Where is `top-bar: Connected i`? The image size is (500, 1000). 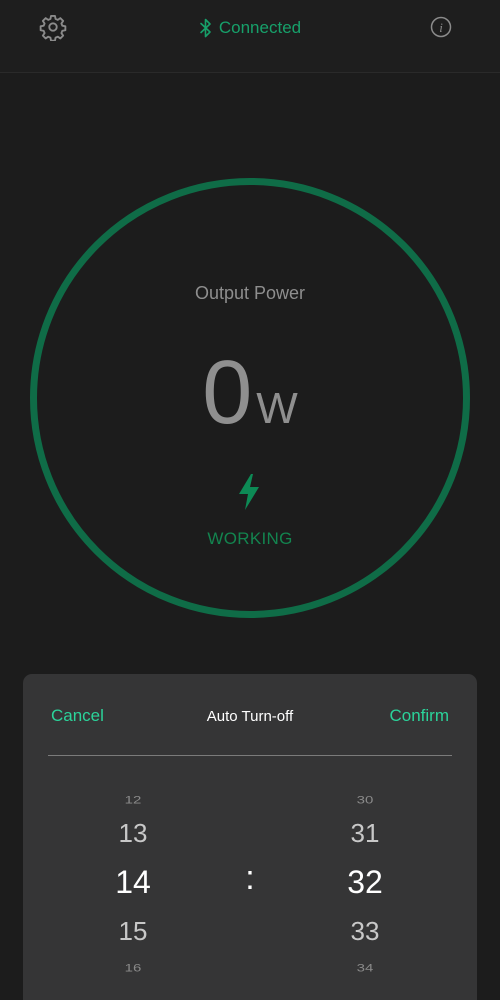 top-bar: Connected i is located at coordinates (250, 36).